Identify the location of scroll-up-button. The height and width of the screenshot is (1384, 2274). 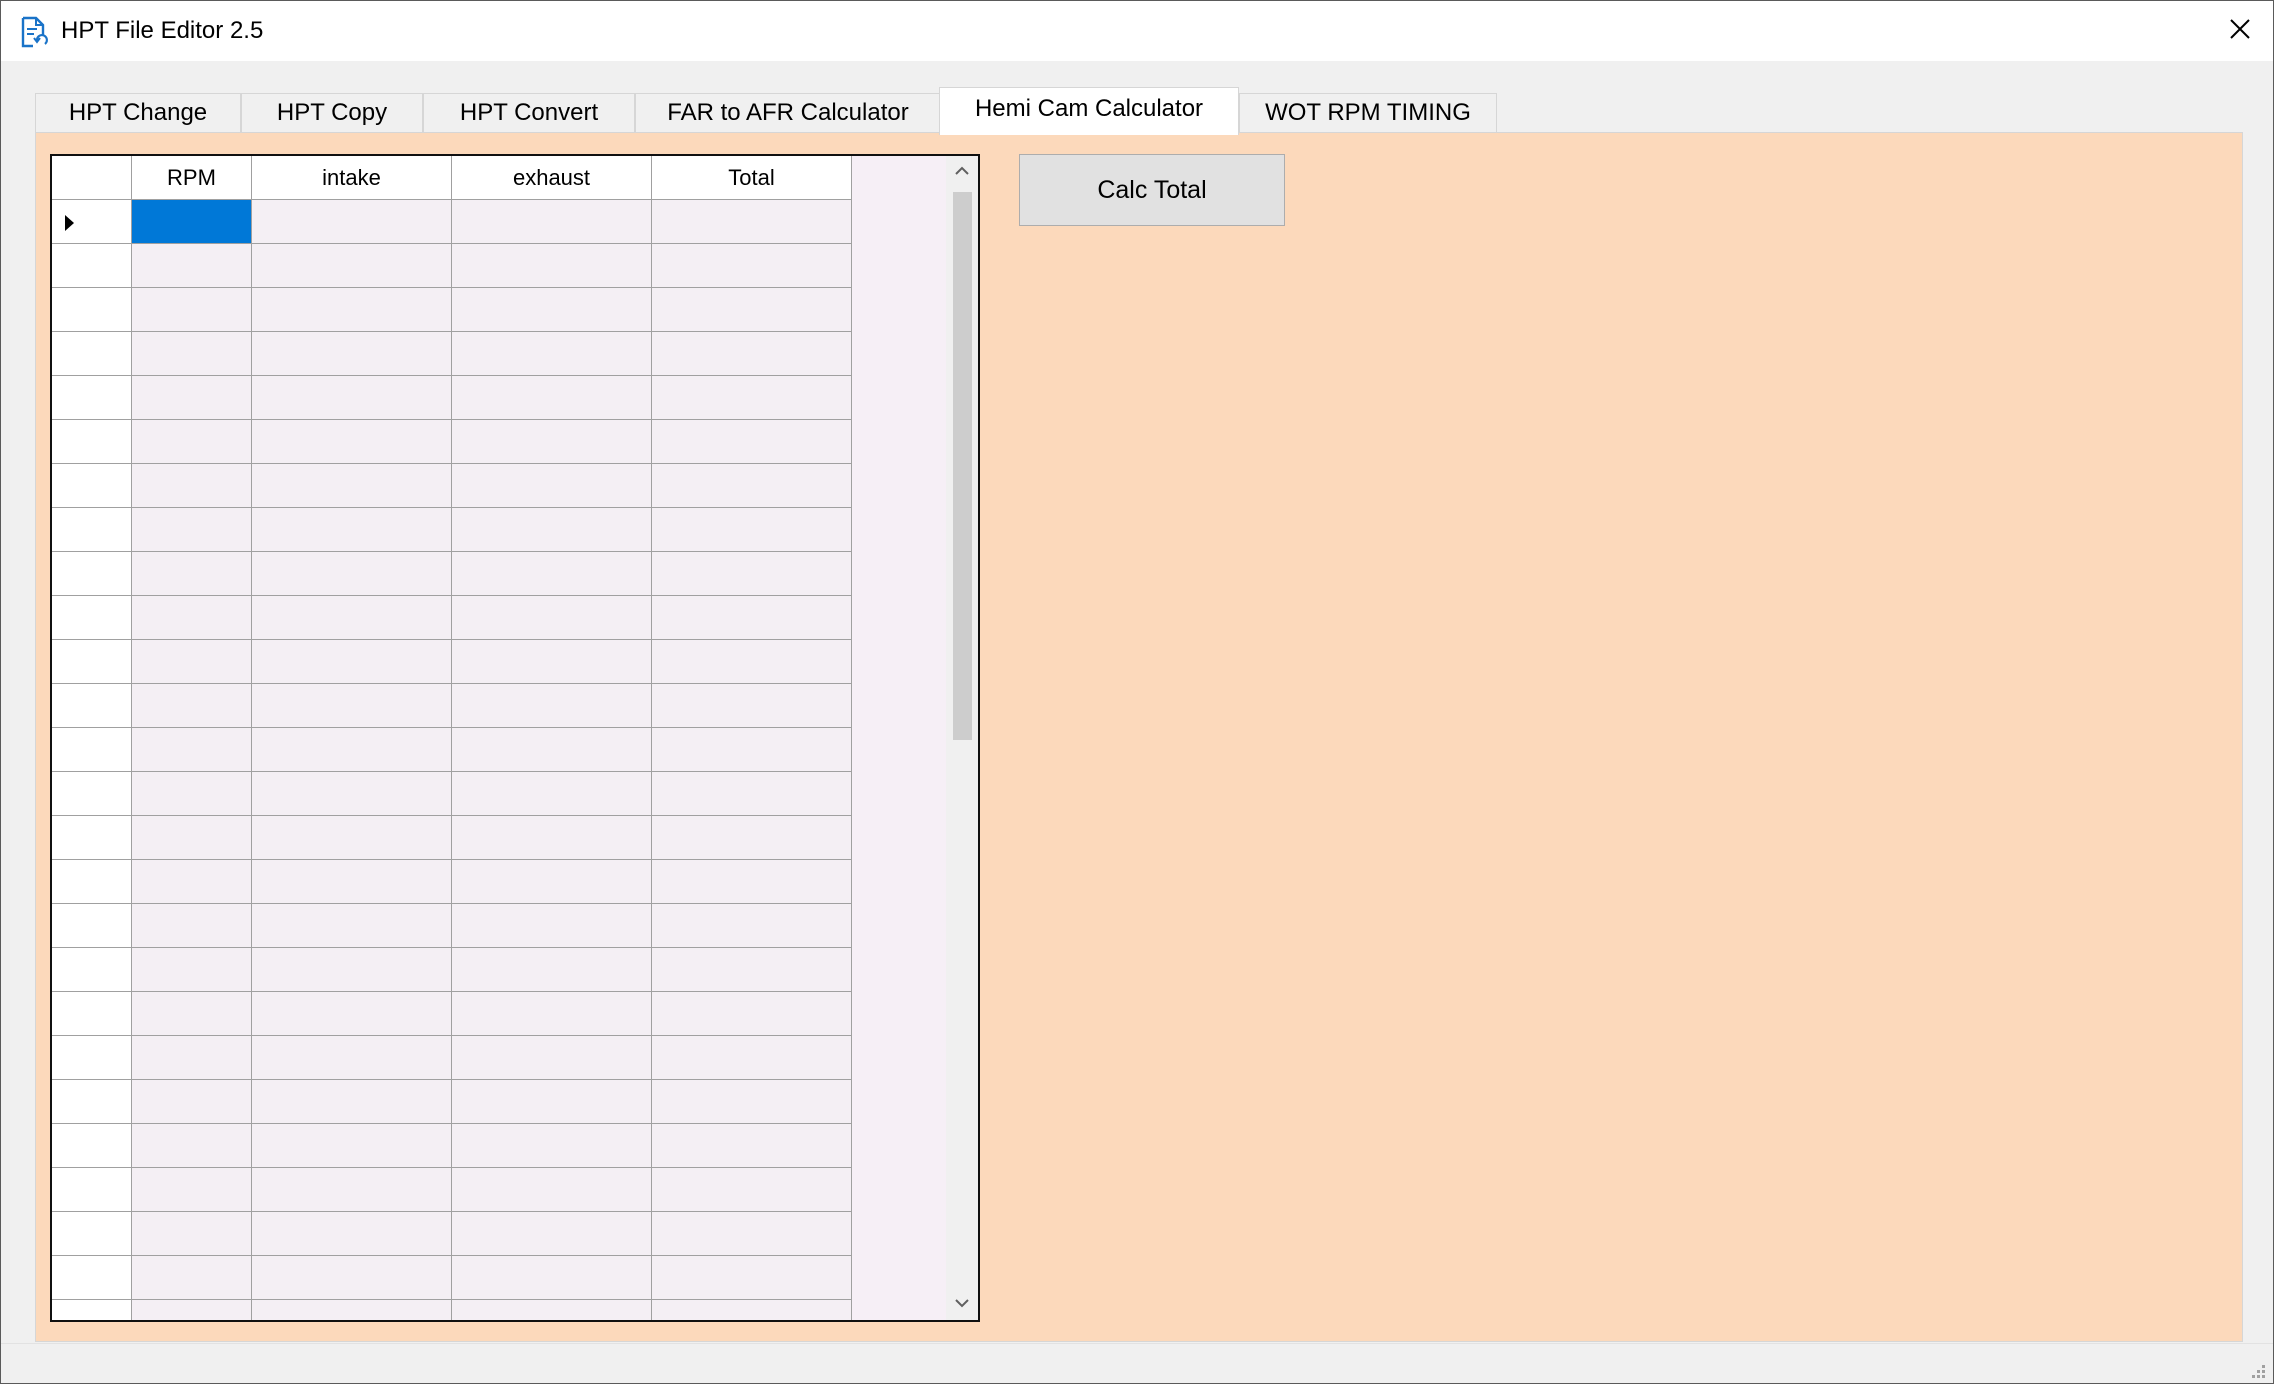
(962, 172).